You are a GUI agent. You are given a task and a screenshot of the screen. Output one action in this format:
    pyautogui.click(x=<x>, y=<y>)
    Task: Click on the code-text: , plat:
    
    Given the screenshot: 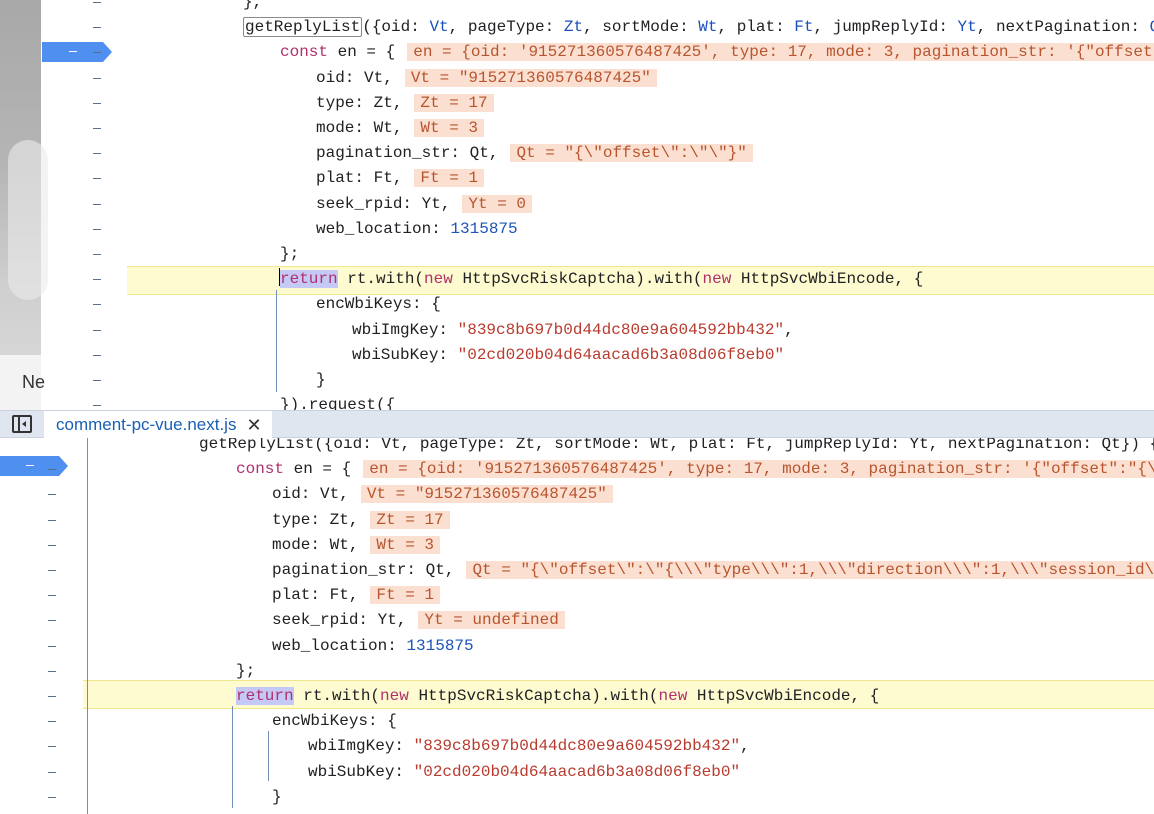 What is the action you would take?
    pyautogui.click(x=756, y=27)
    